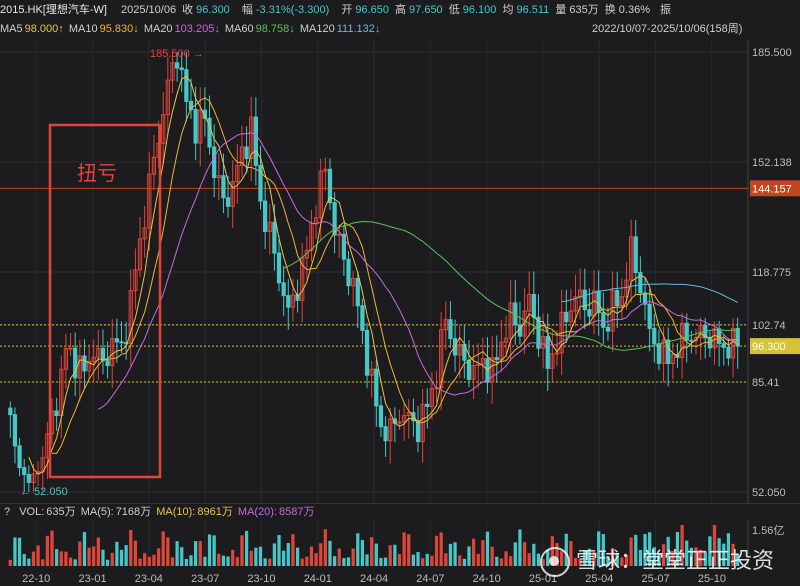 The width and height of the screenshot is (800, 586). What do you see at coordinates (772, 53) in the screenshot?
I see `y-tick-label: 185.500` at bounding box center [772, 53].